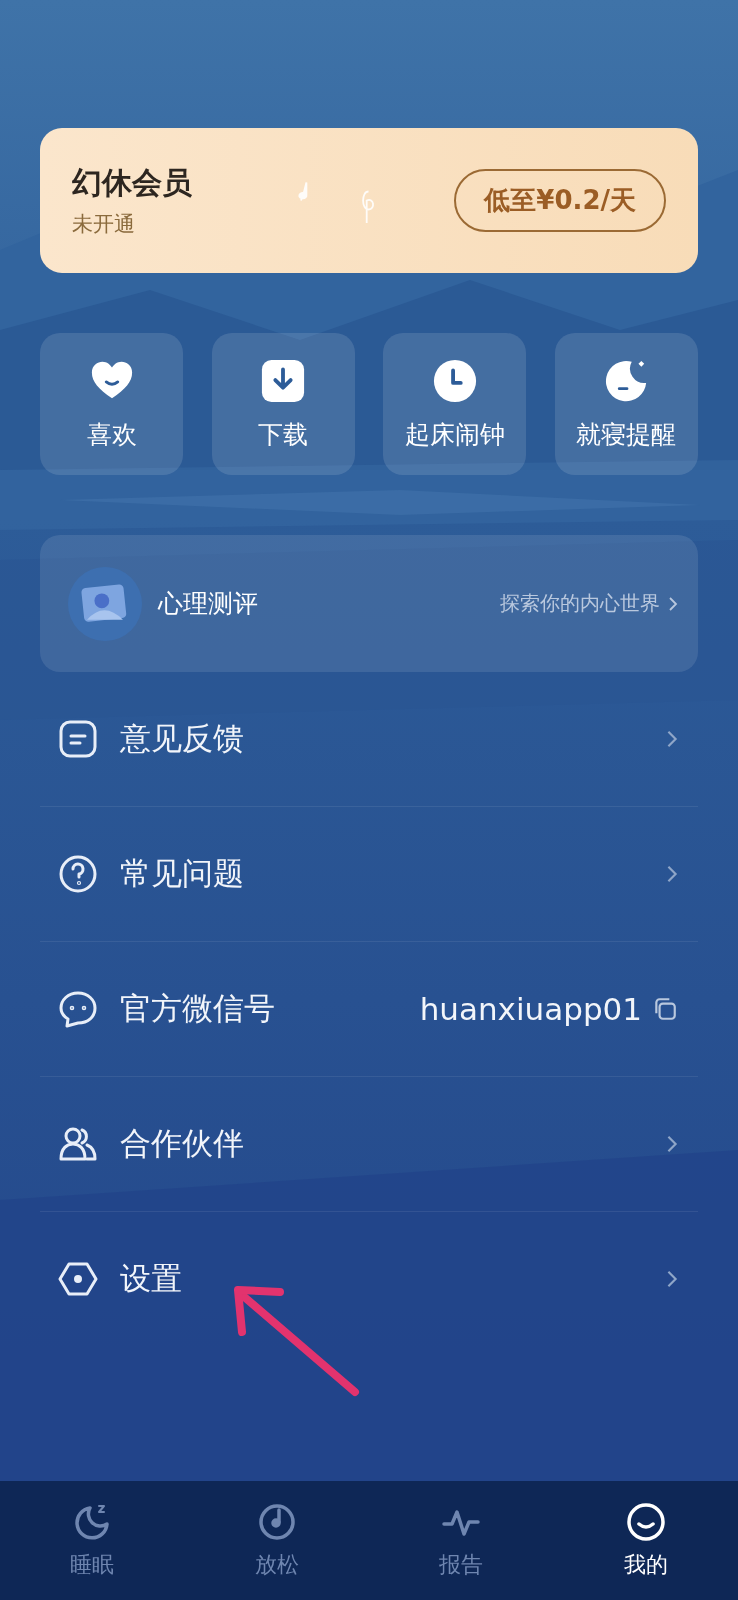  Describe the element at coordinates (276, 1521) in the screenshot. I see `relax-icon` at that location.